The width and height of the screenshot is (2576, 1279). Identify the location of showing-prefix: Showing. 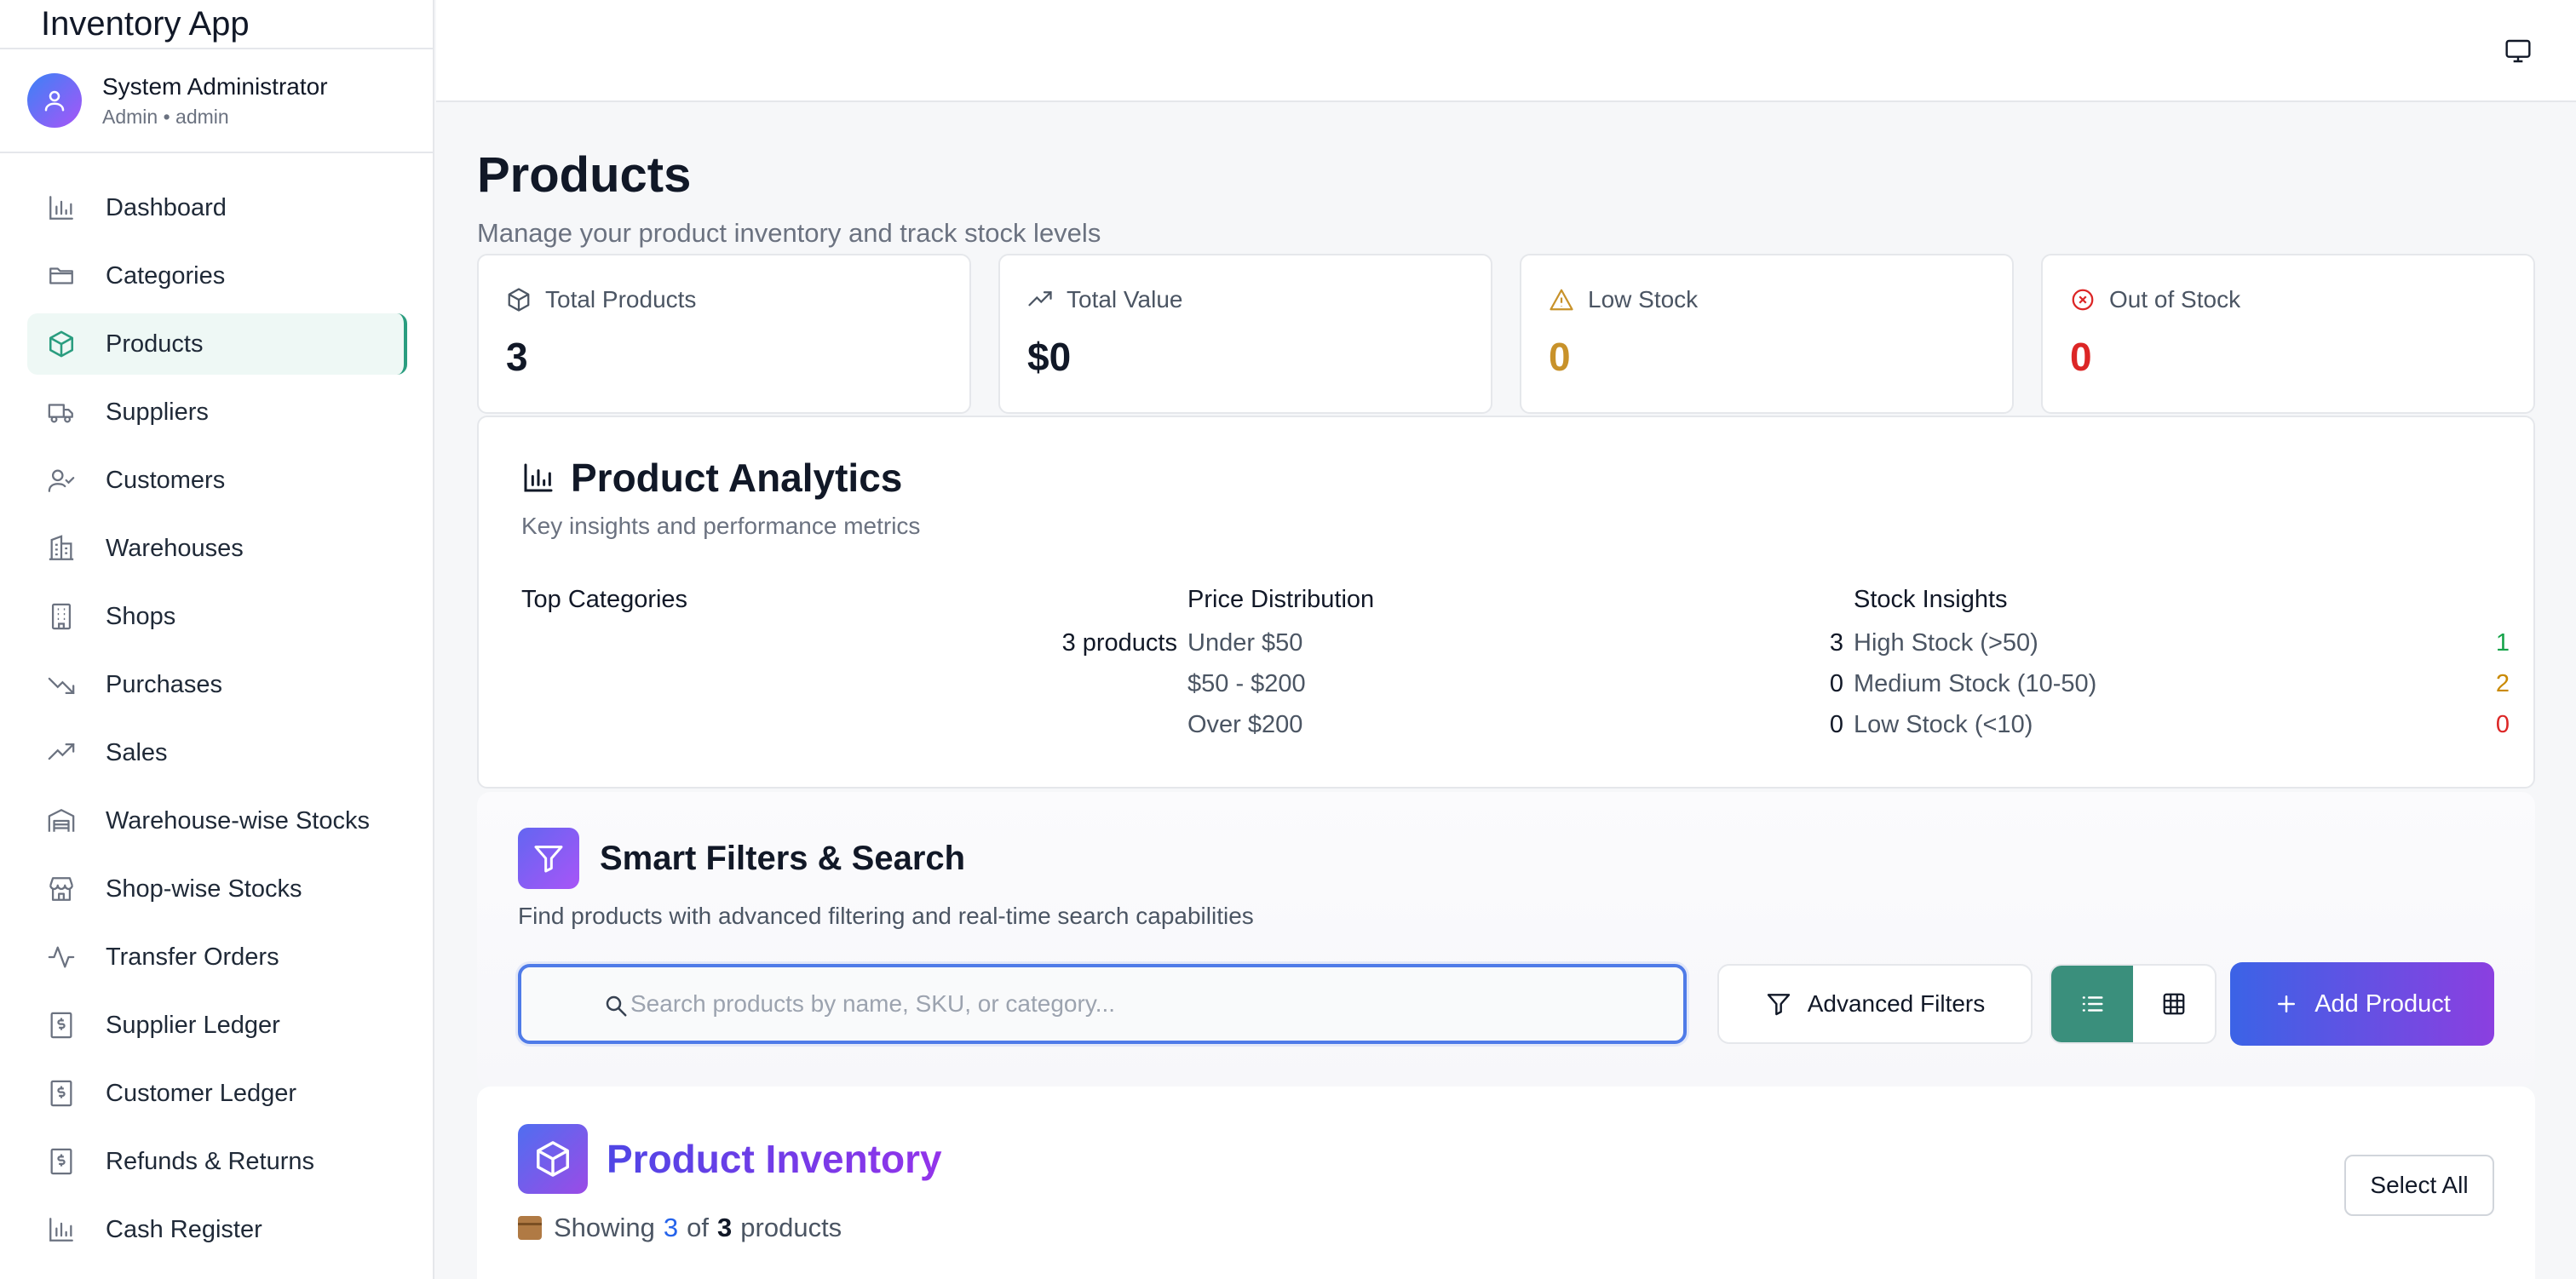
(604, 1227).